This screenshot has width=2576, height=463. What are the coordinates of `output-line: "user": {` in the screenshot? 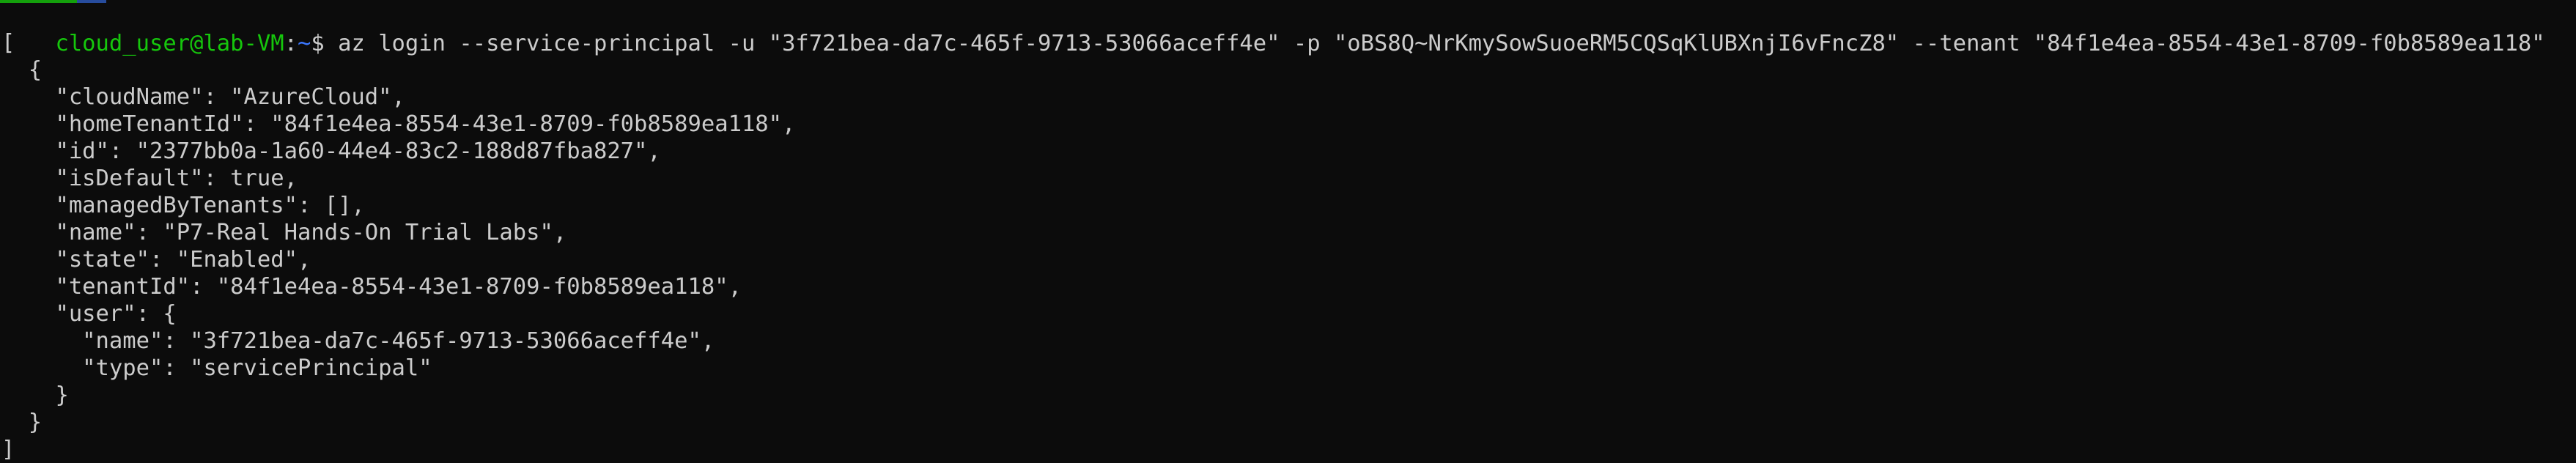 It's located at (89, 314).